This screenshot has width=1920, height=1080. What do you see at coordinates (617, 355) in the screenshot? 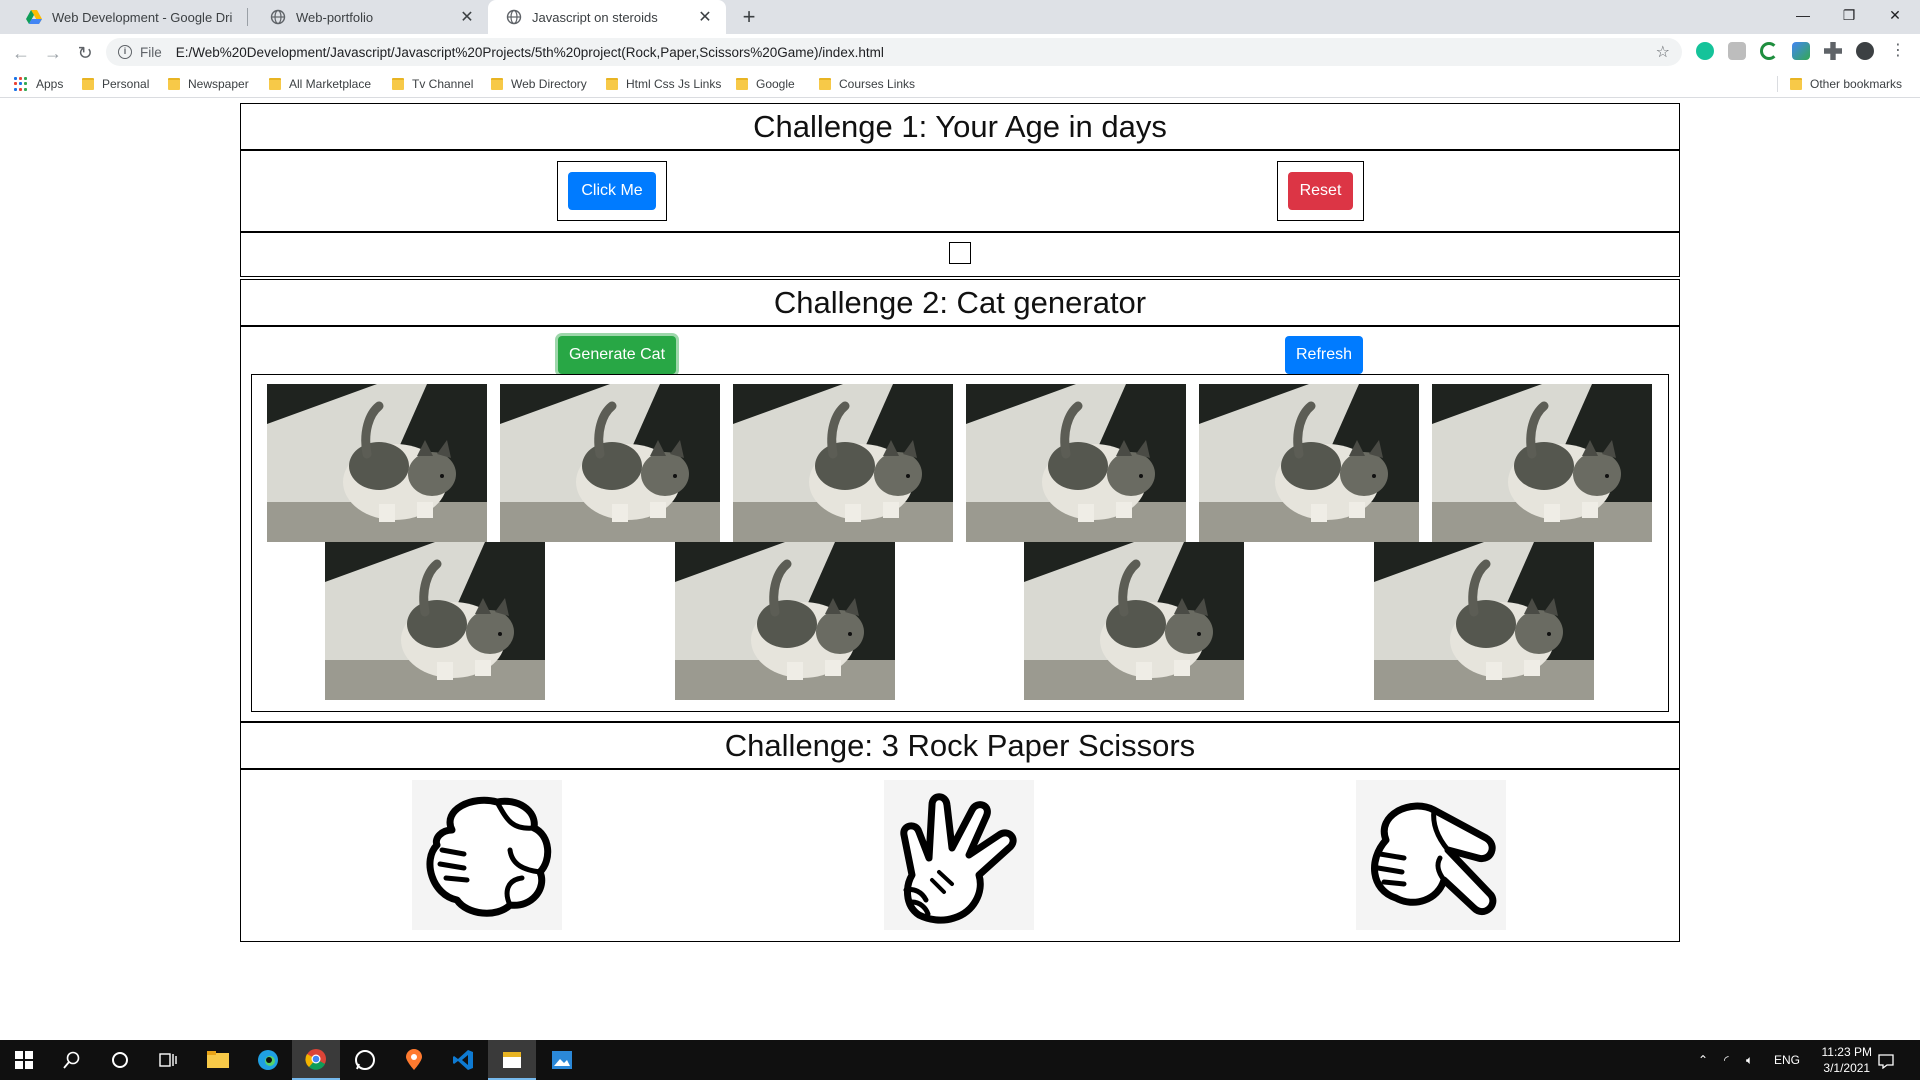
I see `generate-cat-button: Generate Cat` at bounding box center [617, 355].